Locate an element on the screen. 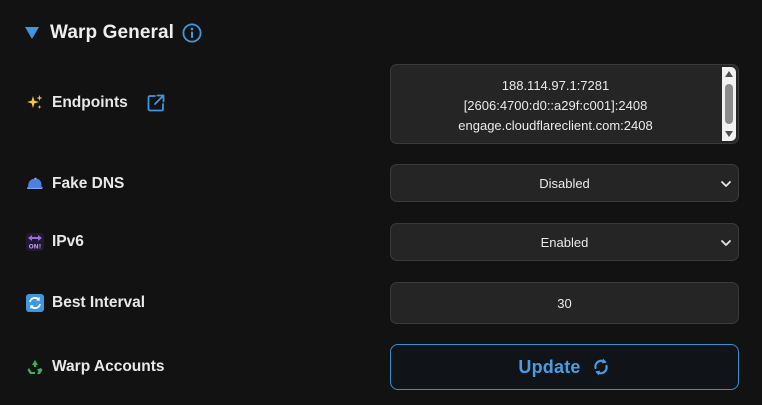 Image resolution: width=762 pixels, height=405 pixels. triangle-down-icon is located at coordinates (32, 33).